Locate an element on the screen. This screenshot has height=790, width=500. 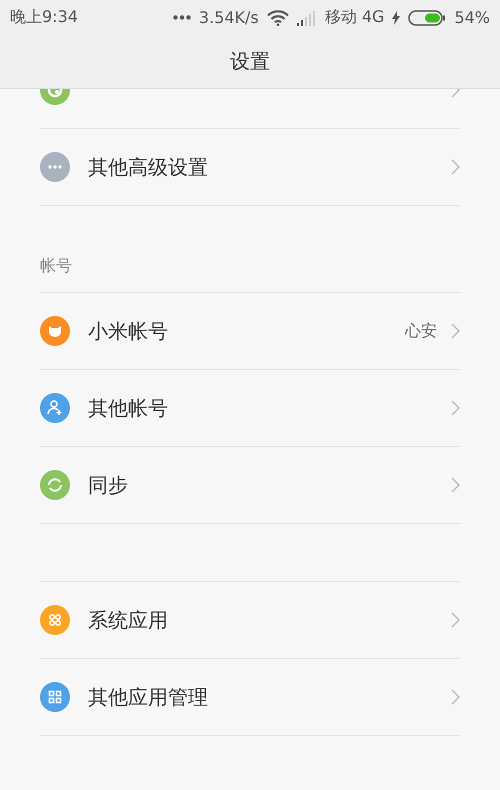
item-label: 同步 is located at coordinates (108, 485).